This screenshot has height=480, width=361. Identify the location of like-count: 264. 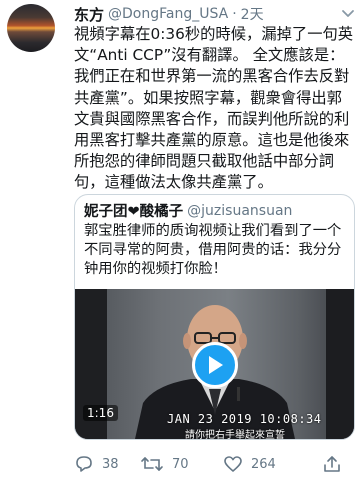
(263, 464).